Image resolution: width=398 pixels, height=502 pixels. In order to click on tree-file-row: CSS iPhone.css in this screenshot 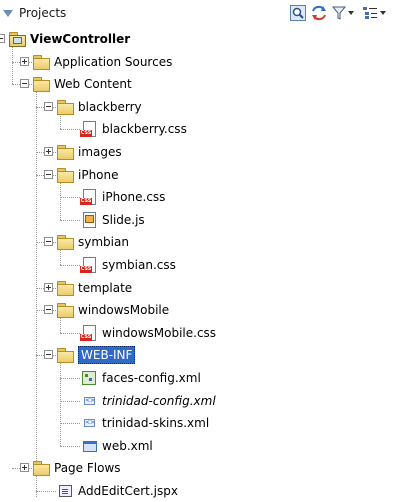, I will do `click(122, 197)`.